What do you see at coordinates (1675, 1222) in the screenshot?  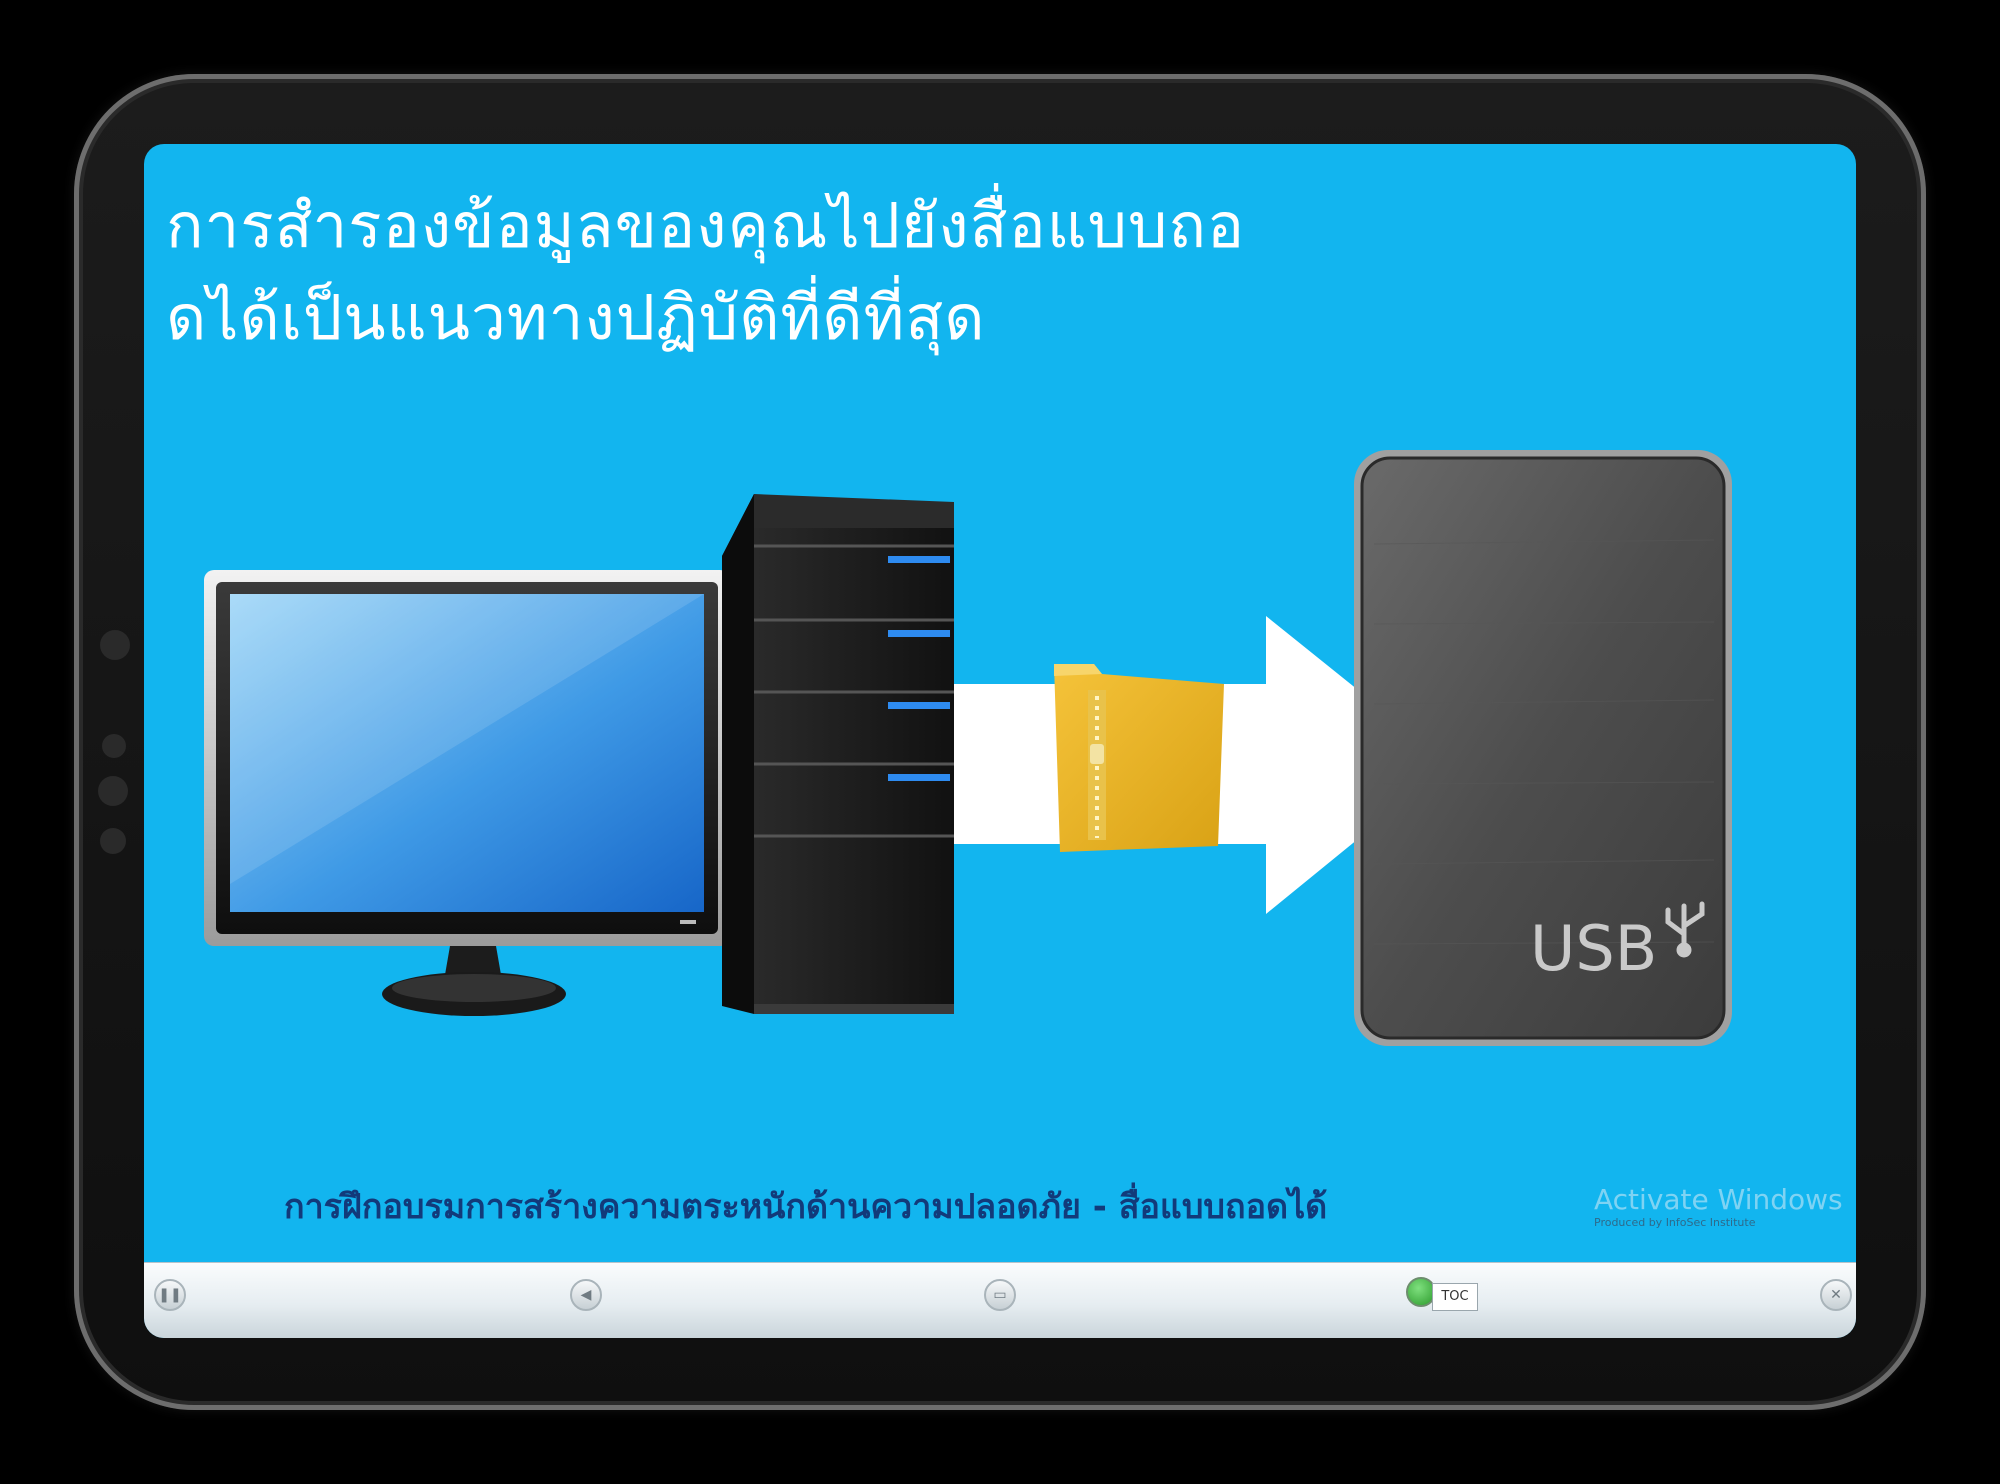 I see `watermark-producer: Produced by InfoSec Institute` at bounding box center [1675, 1222].